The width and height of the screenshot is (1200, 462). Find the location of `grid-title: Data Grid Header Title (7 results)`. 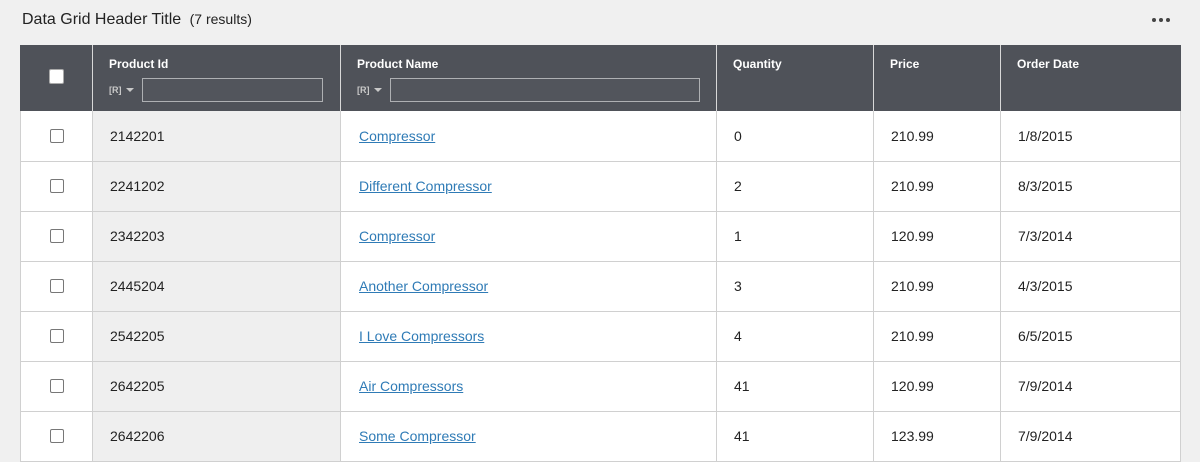

grid-title: Data Grid Header Title (7 results) is located at coordinates (137, 20).